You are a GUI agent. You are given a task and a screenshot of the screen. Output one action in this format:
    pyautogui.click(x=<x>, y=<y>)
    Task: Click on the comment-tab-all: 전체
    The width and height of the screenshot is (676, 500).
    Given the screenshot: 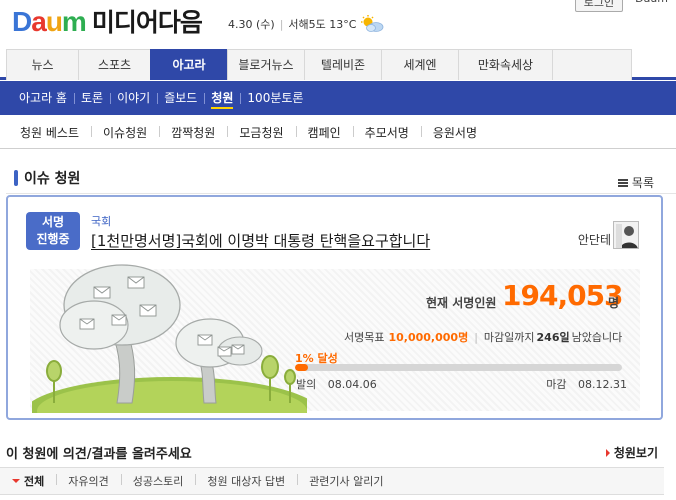 What is the action you would take?
    pyautogui.click(x=34, y=481)
    